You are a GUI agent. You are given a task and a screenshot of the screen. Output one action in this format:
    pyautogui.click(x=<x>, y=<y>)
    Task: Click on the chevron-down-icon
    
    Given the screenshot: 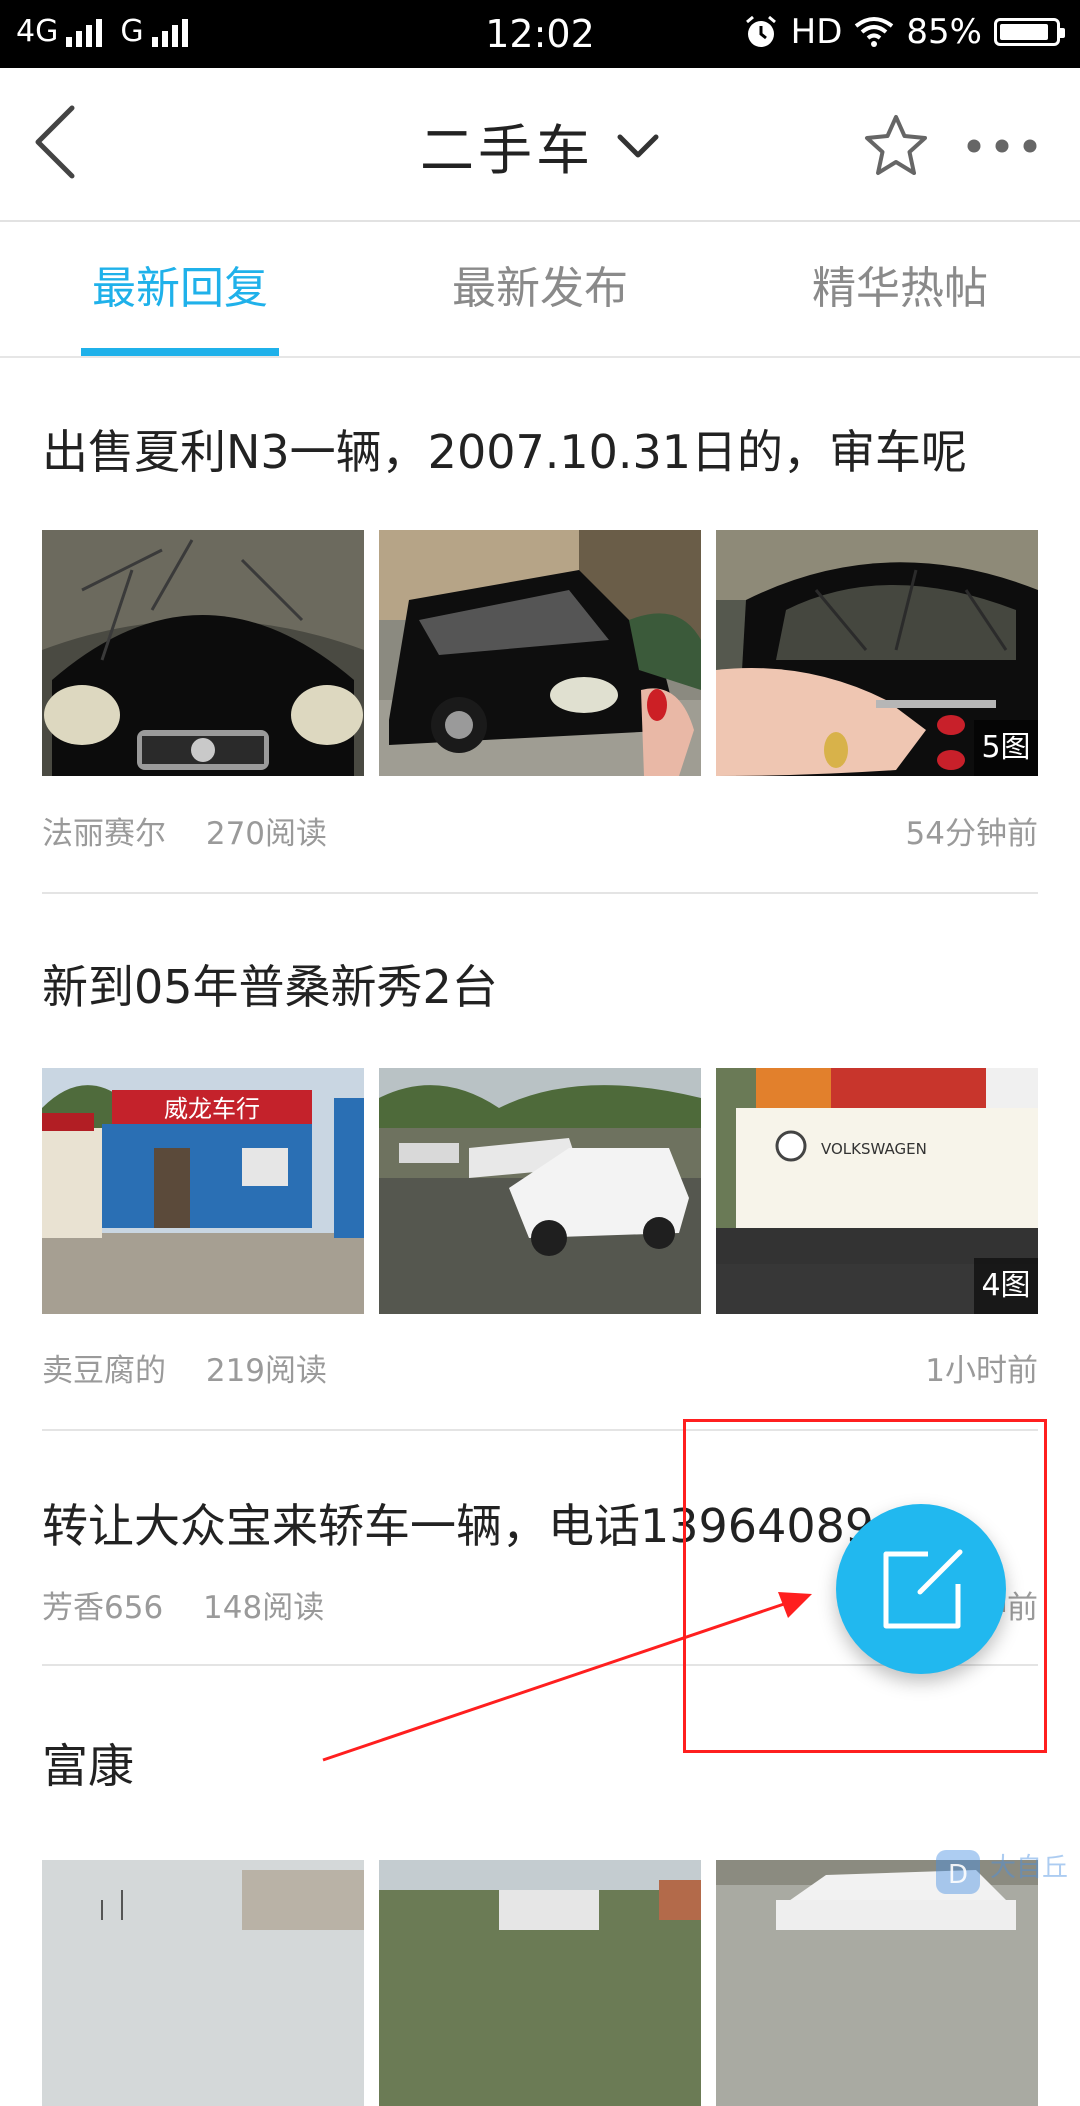 What is the action you would take?
    pyautogui.click(x=638, y=146)
    